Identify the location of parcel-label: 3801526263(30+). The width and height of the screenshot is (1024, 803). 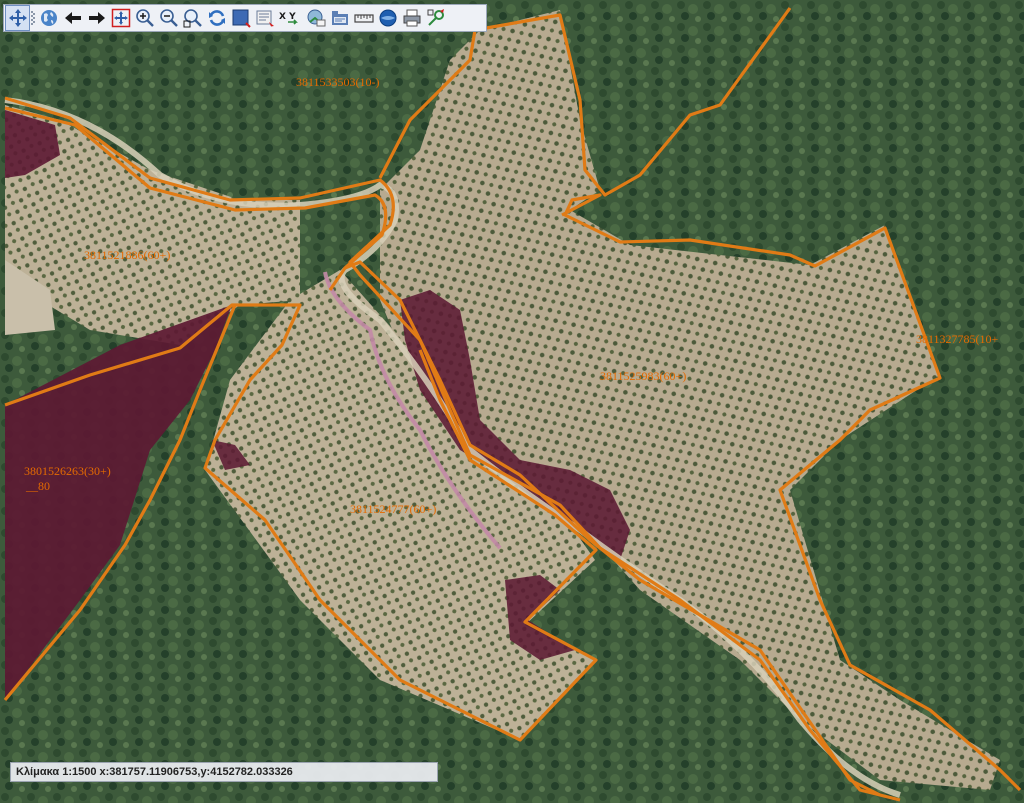
(67, 471).